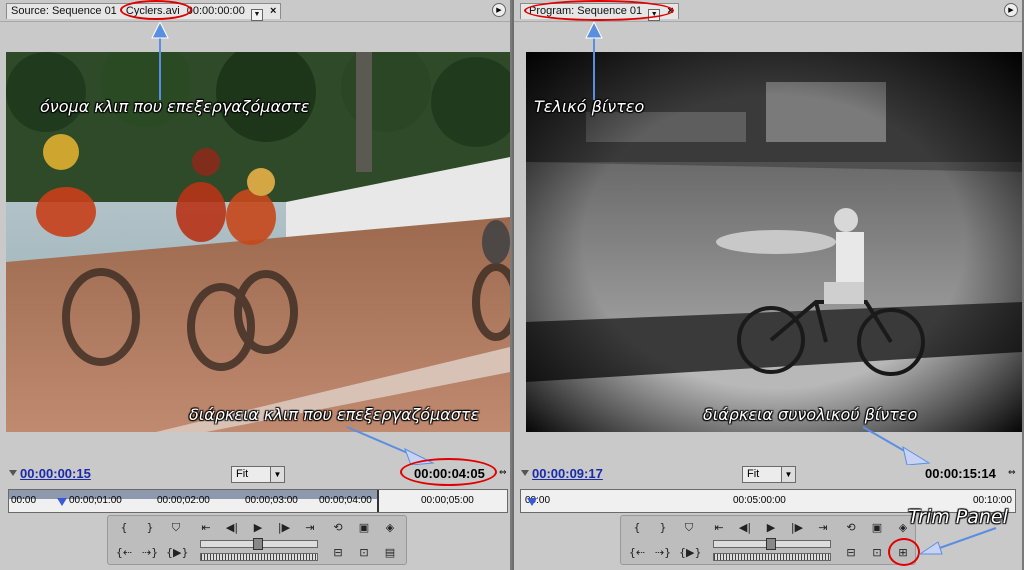 This screenshot has height=570, width=1024. I want to click on extract-icon: ⊡, so click(877, 553).